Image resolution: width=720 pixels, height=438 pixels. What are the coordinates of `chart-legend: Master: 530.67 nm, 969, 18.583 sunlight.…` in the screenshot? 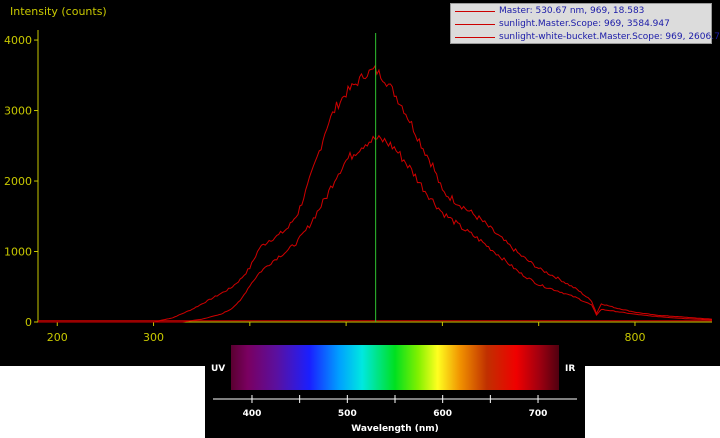 It's located at (585, 23).